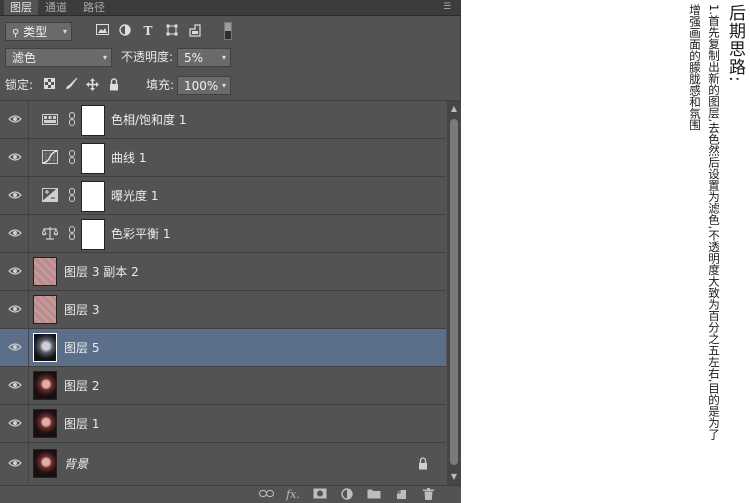  Describe the element at coordinates (223, 234) in the screenshot. I see `layer-row: 色彩平衡 1` at that location.